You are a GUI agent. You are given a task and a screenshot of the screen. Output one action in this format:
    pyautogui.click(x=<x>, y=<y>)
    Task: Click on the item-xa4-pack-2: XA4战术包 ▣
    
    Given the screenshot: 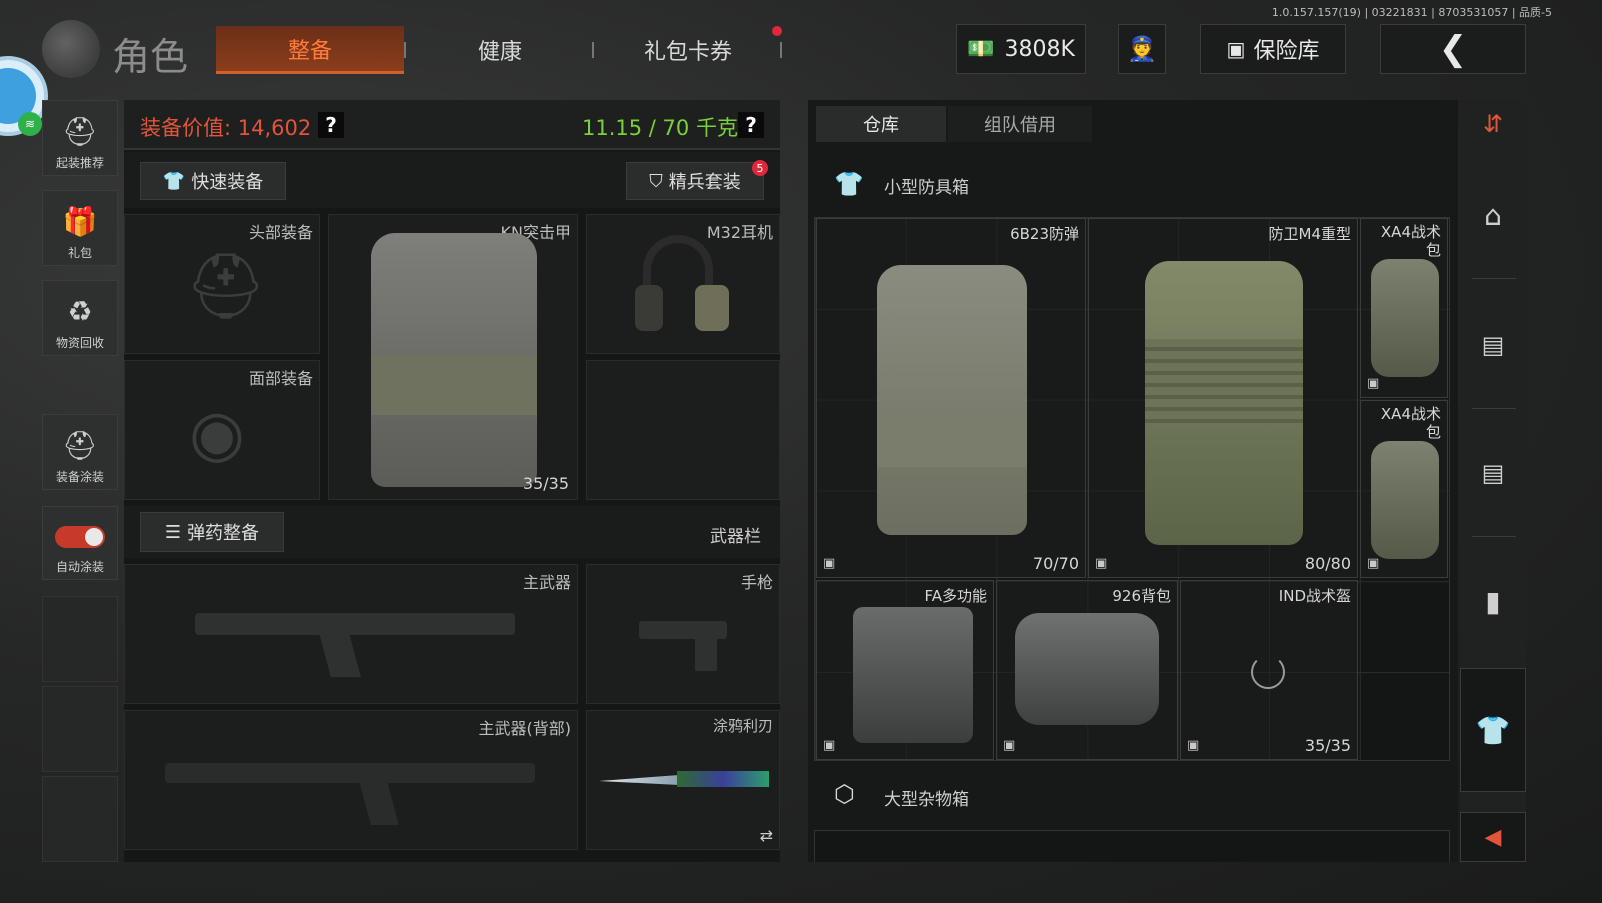 What is the action you would take?
    pyautogui.click(x=1404, y=489)
    